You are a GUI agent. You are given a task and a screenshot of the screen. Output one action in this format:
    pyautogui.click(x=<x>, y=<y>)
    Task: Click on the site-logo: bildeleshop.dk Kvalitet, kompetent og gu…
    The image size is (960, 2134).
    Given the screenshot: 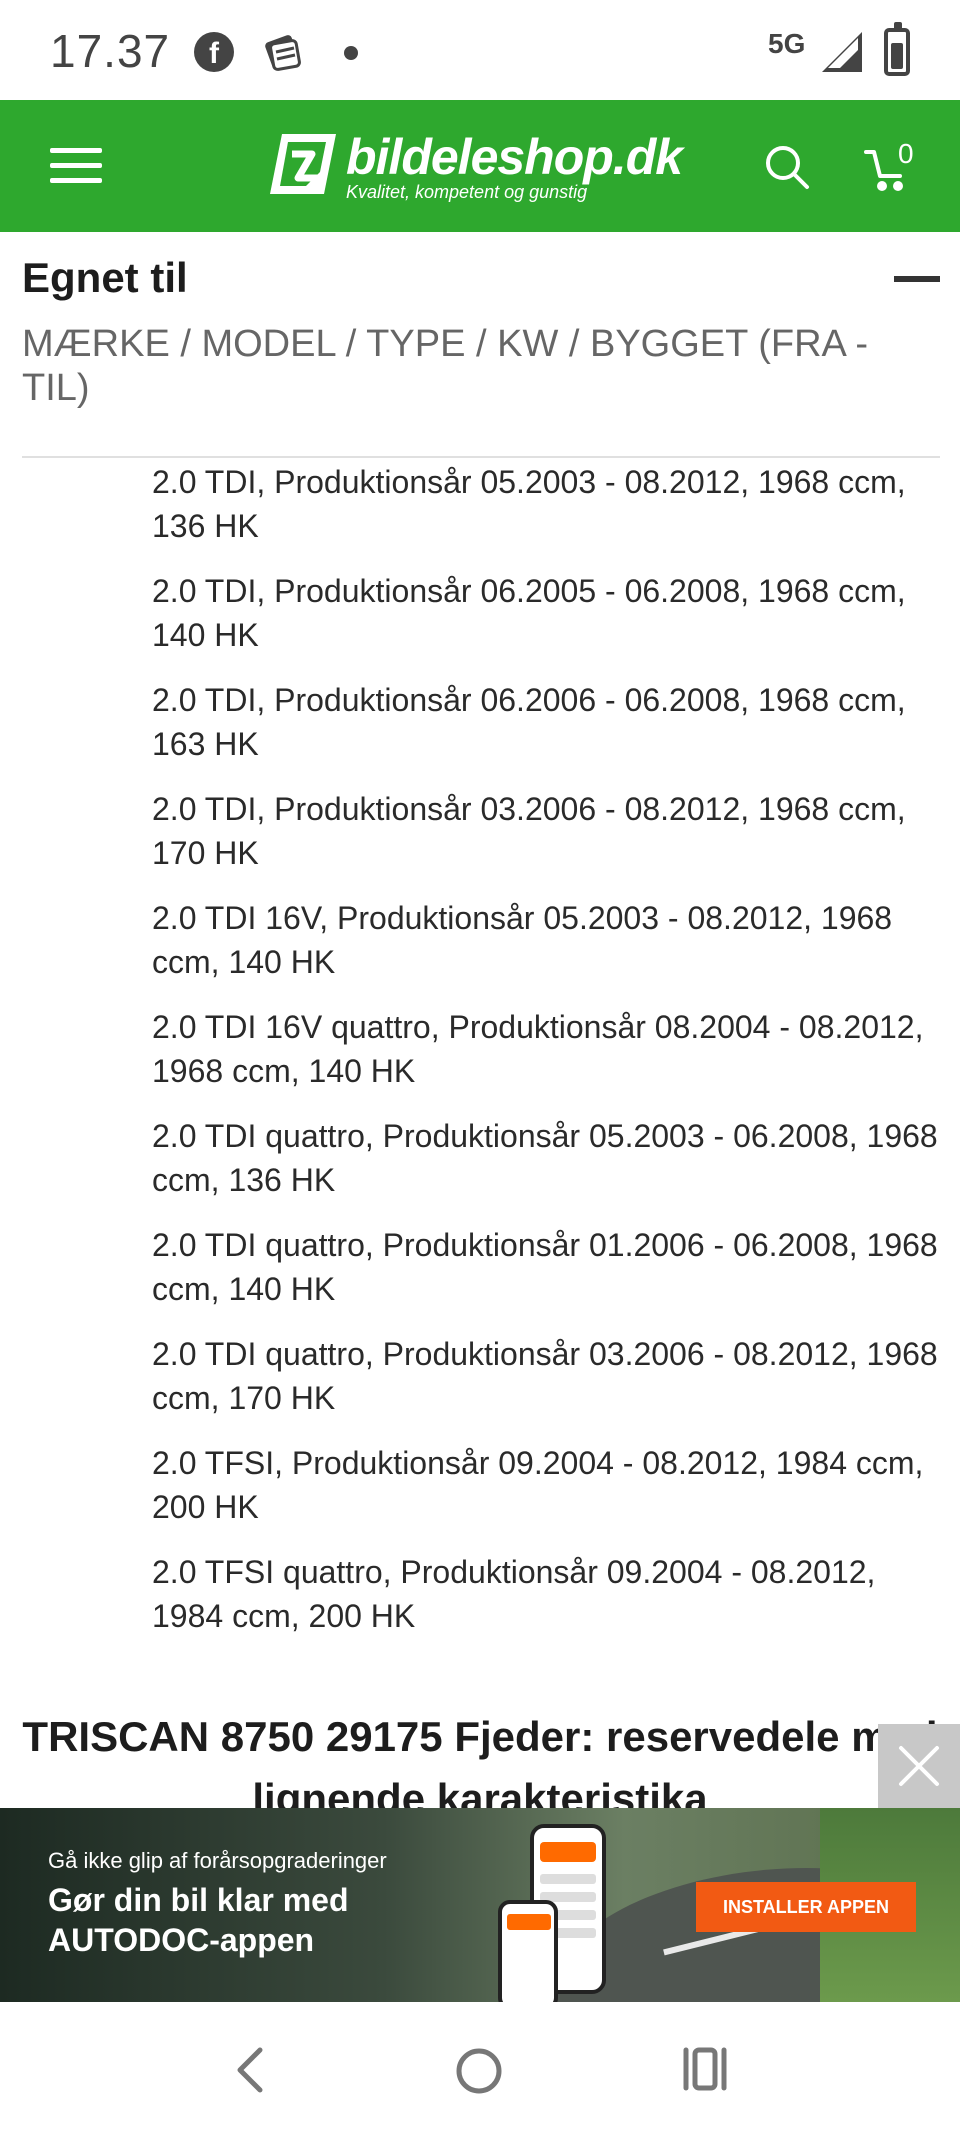 What is the action you would take?
    pyautogui.click(x=483, y=168)
    